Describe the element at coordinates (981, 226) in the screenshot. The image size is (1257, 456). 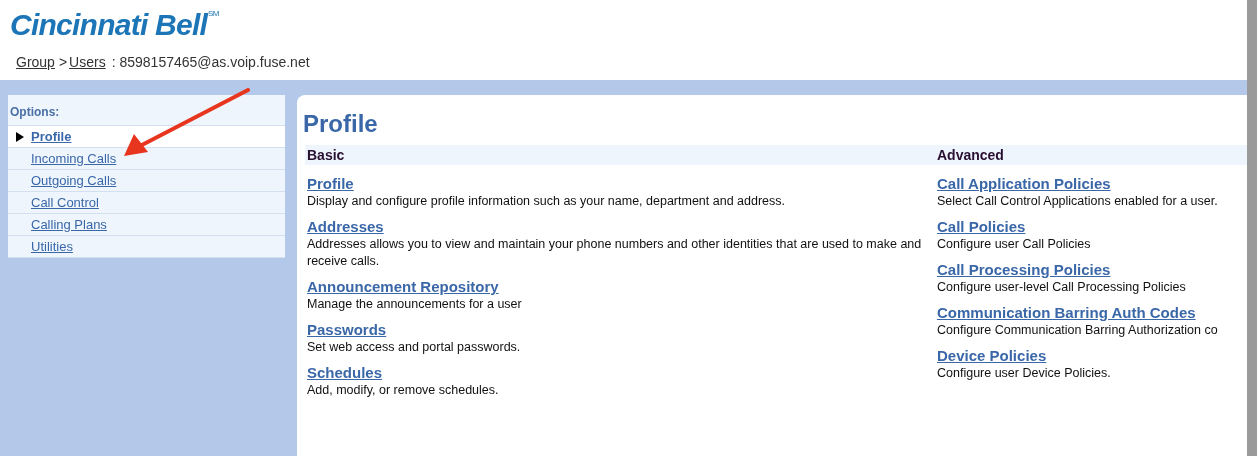
I see `section-link: Call Policies` at that location.